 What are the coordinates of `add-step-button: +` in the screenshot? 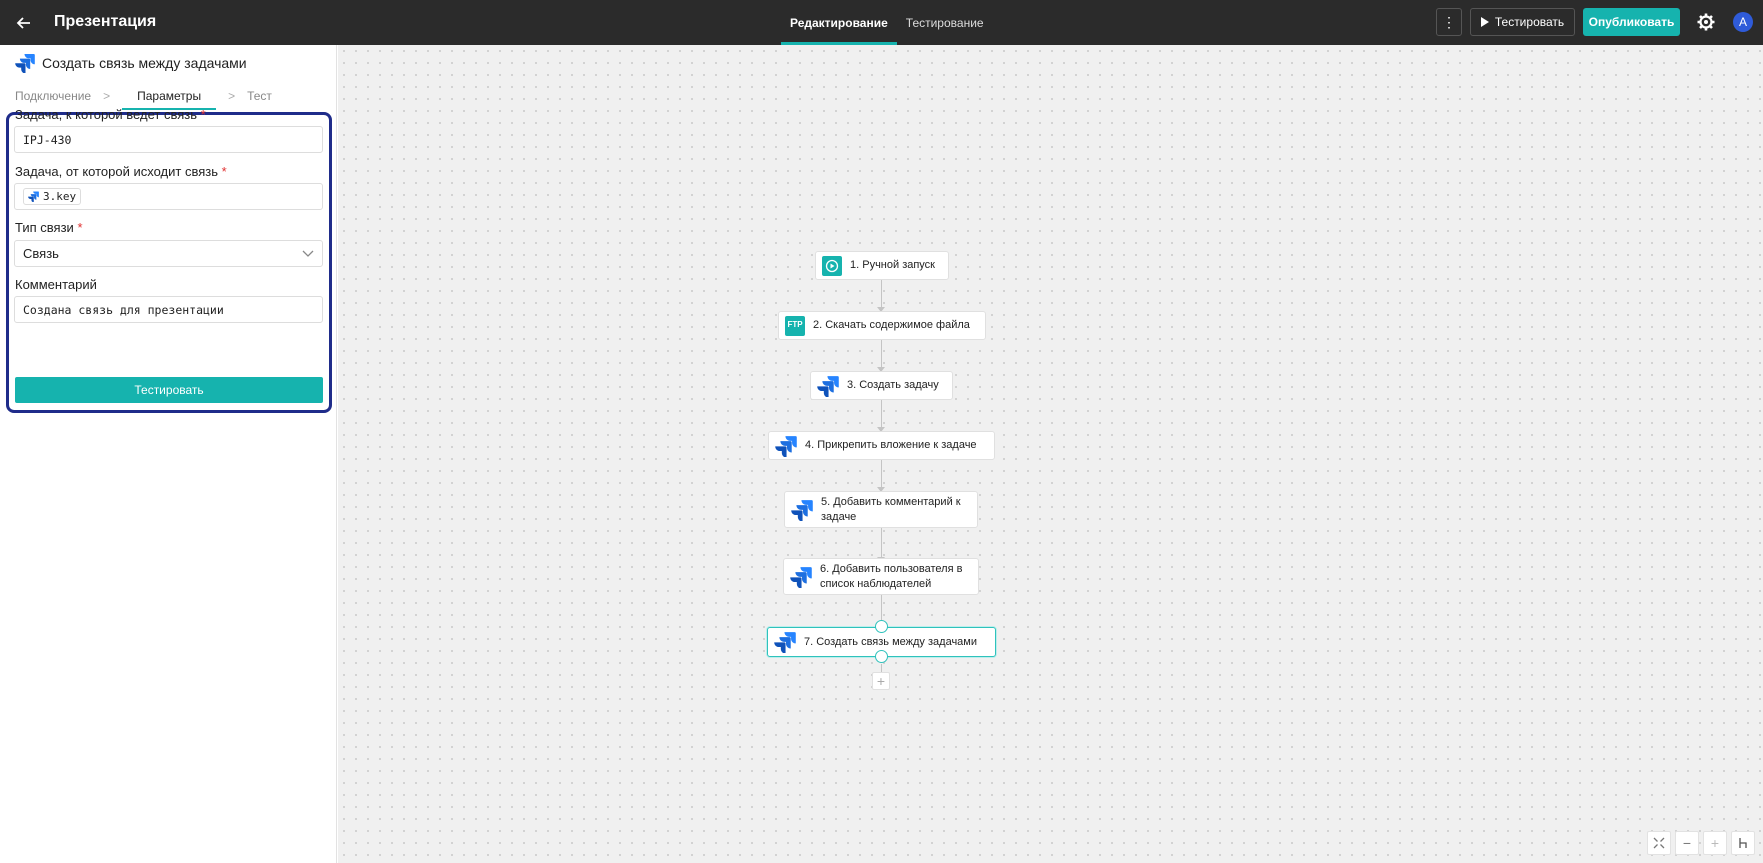 It's located at (881, 681).